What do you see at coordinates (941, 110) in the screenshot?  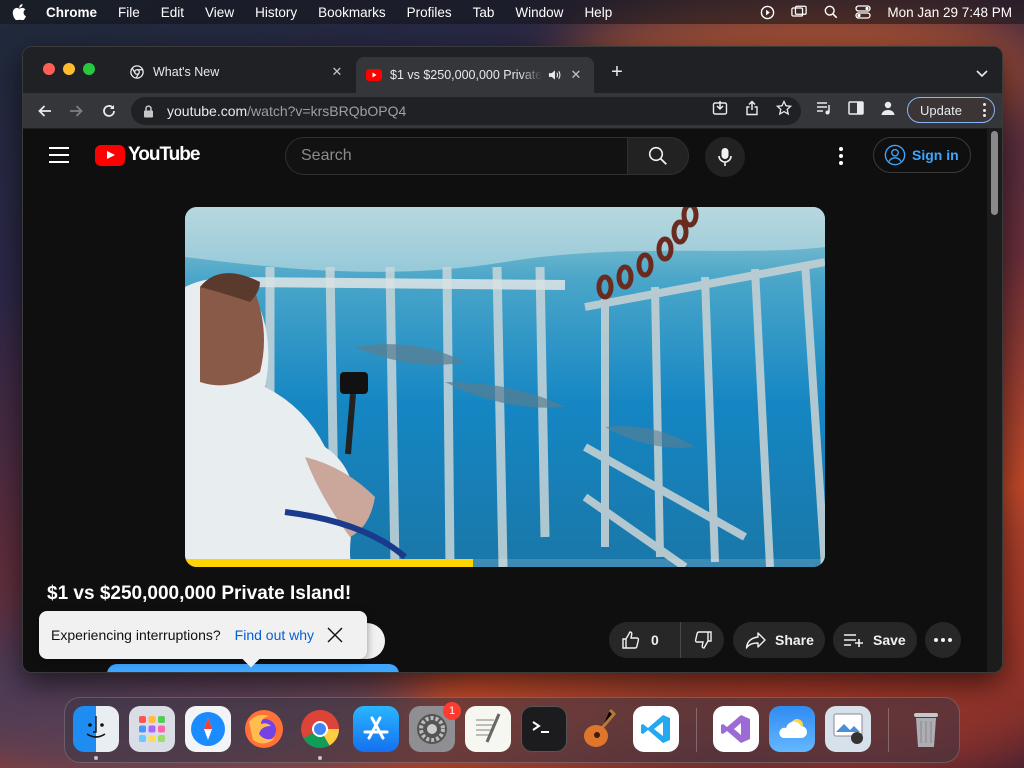 I see `update-label: Update` at bounding box center [941, 110].